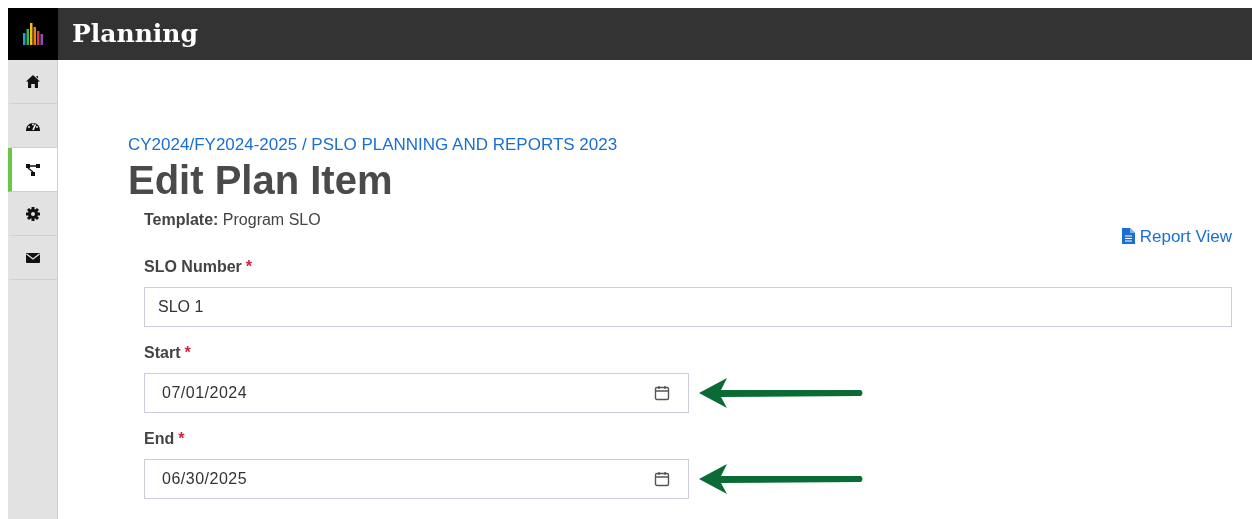  What do you see at coordinates (32, 81) in the screenshot?
I see `home-icon` at bounding box center [32, 81].